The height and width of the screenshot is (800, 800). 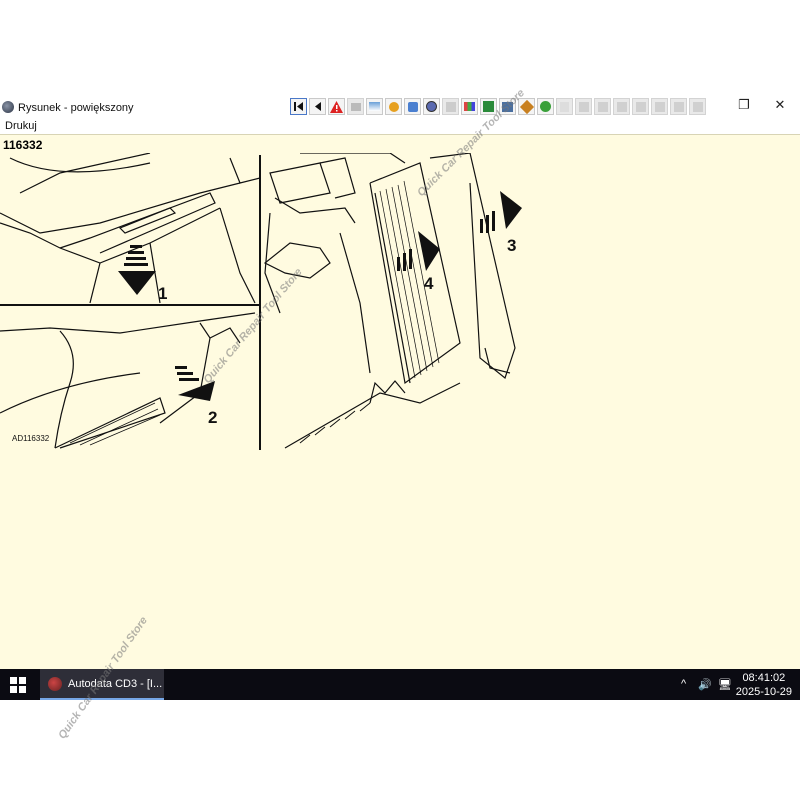 I want to click on first-page-icon, so click(x=298, y=106).